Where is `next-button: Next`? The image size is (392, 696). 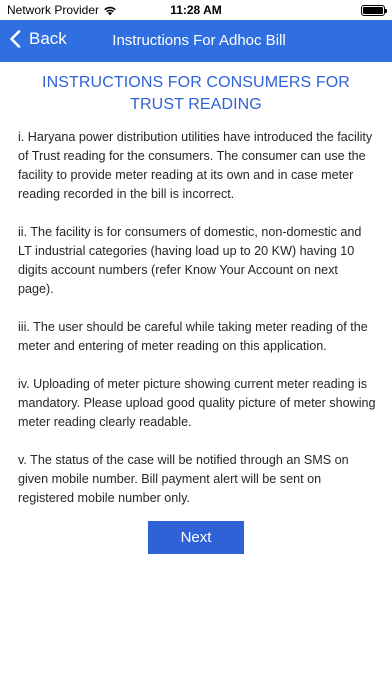 next-button: Next is located at coordinates (196, 537).